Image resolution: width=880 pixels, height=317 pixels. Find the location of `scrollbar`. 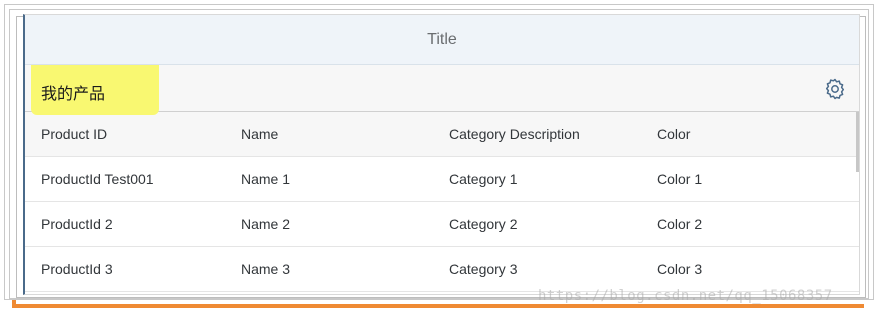

scrollbar is located at coordinates (857, 142).